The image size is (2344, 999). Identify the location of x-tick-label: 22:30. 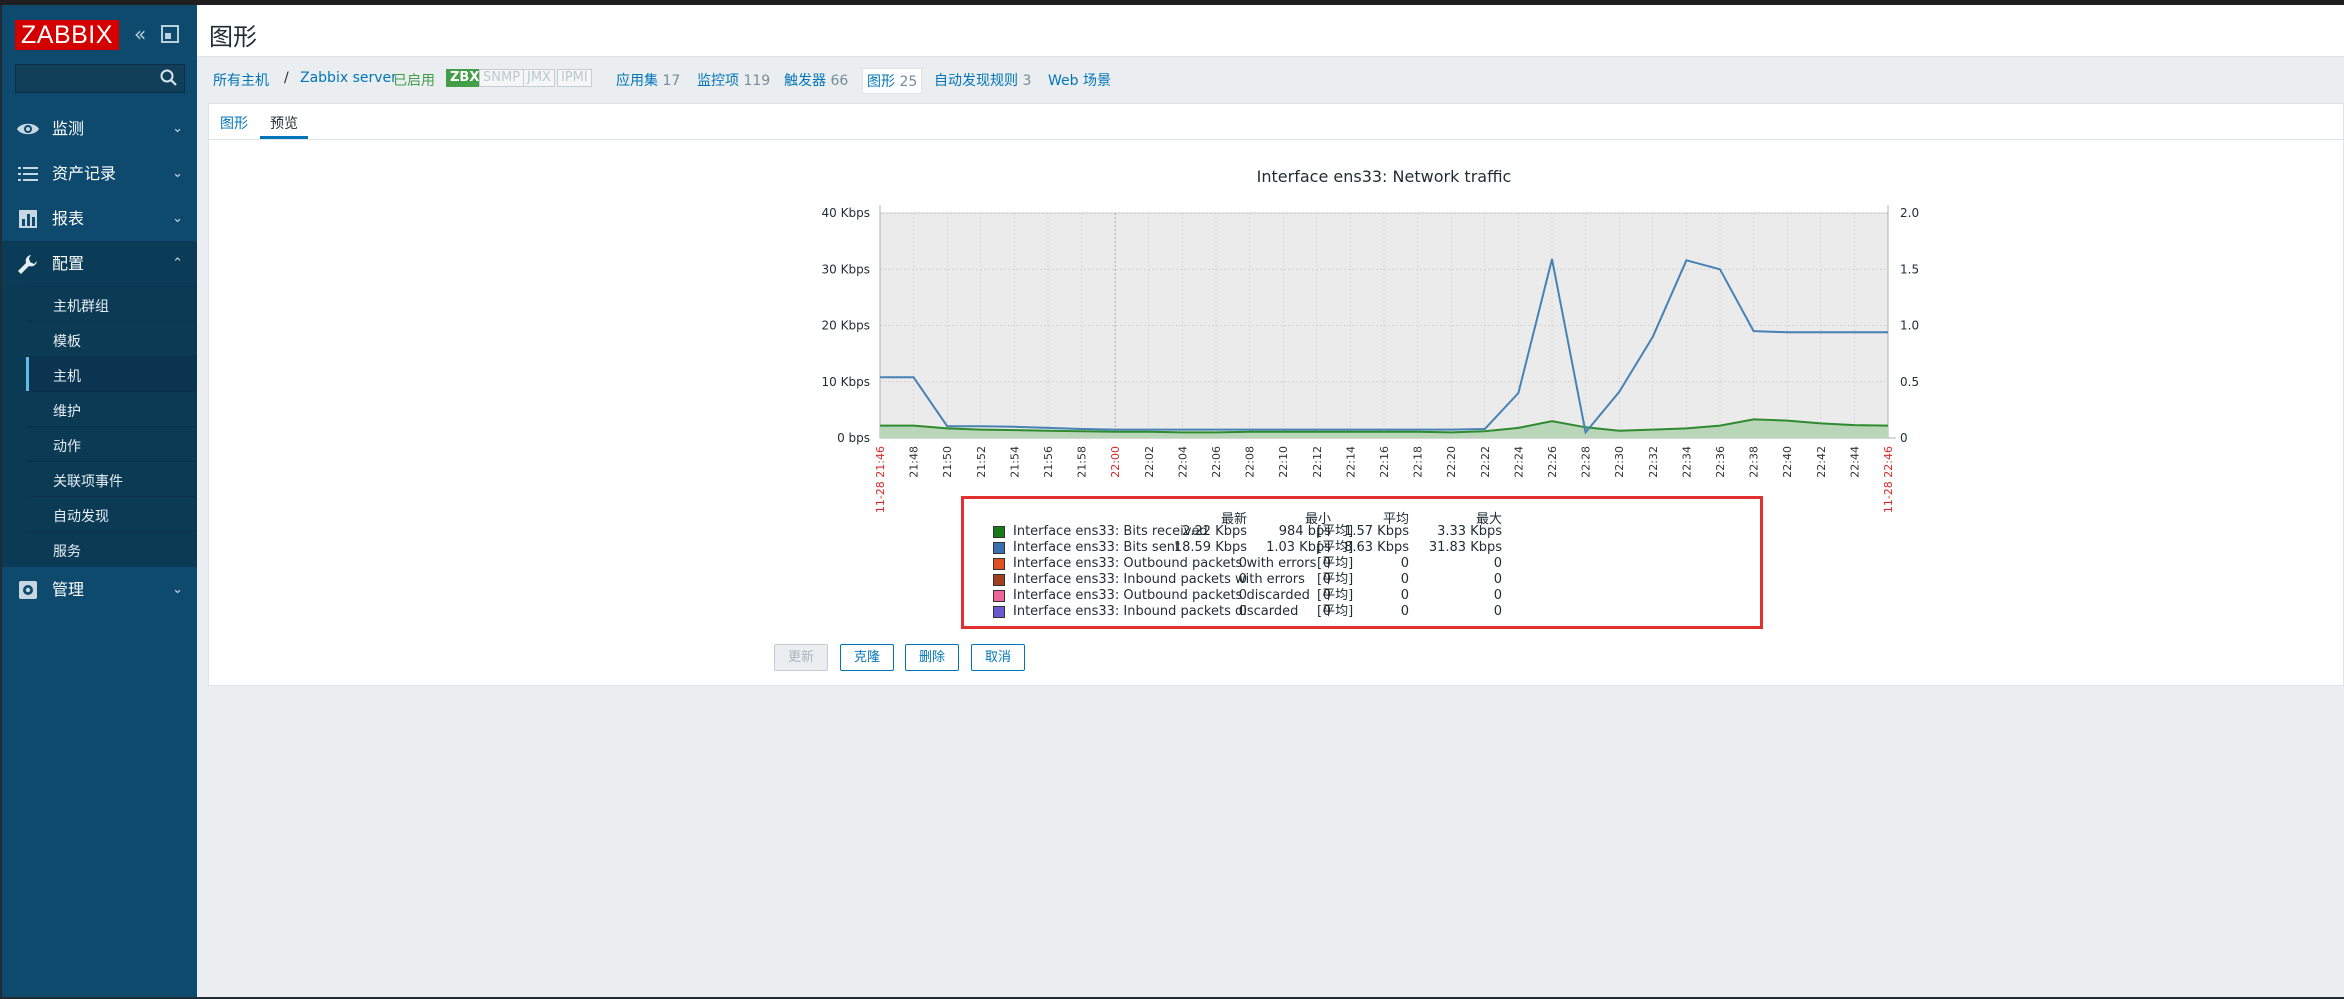
(1619, 462).